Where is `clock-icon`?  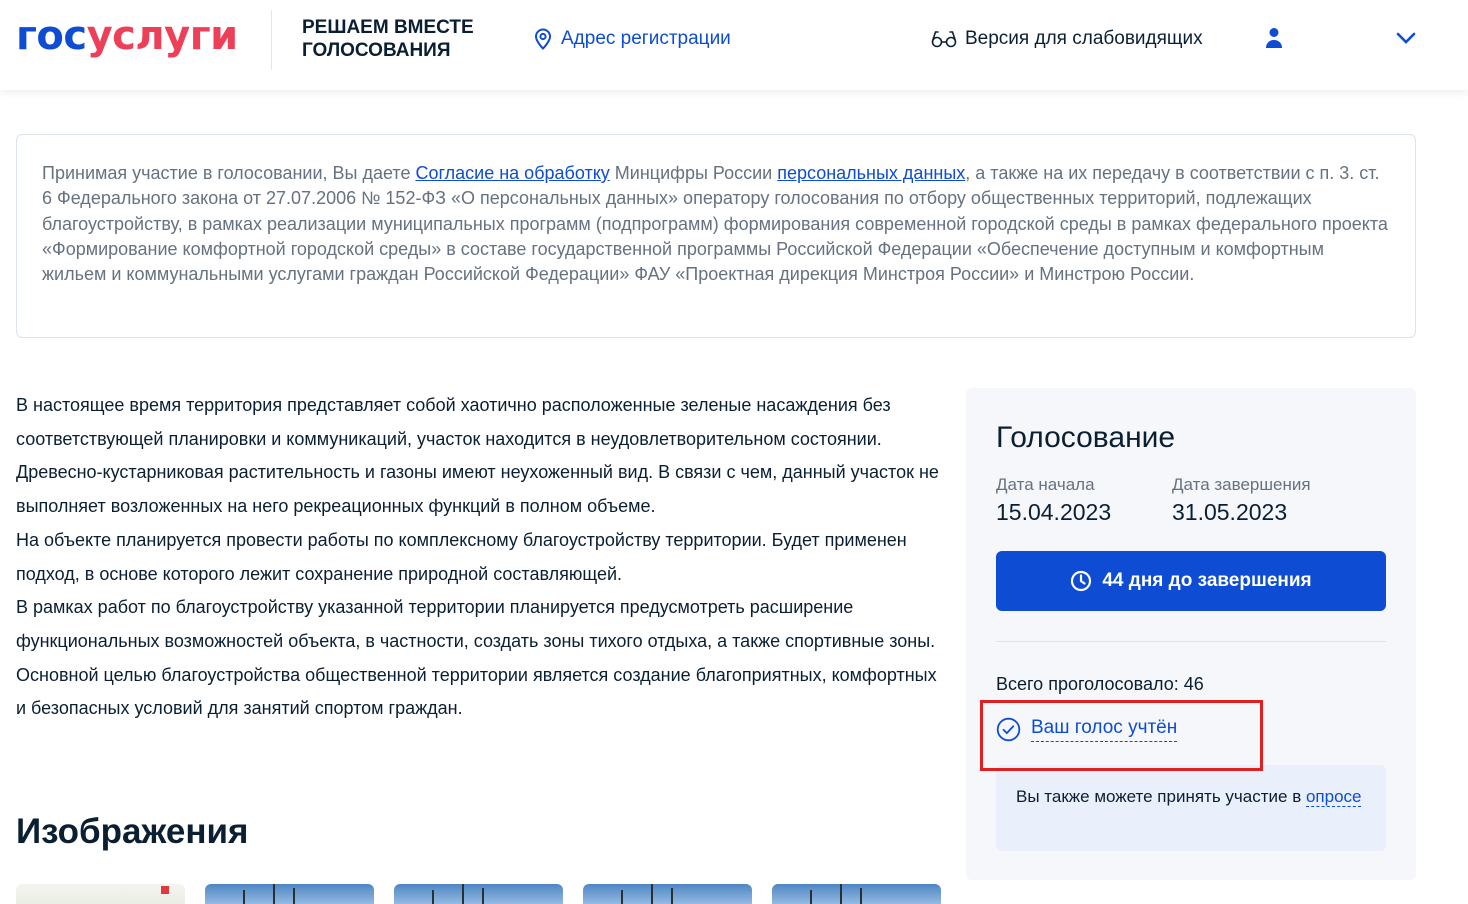
clock-icon is located at coordinates (1081, 581).